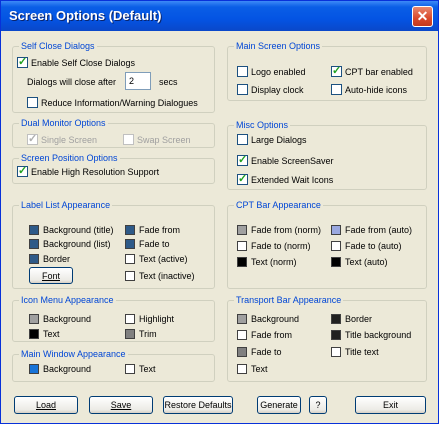  Describe the element at coordinates (285, 160) in the screenshot. I see `enable-screensaver-checkbox: Enable ScreenSaver` at that location.